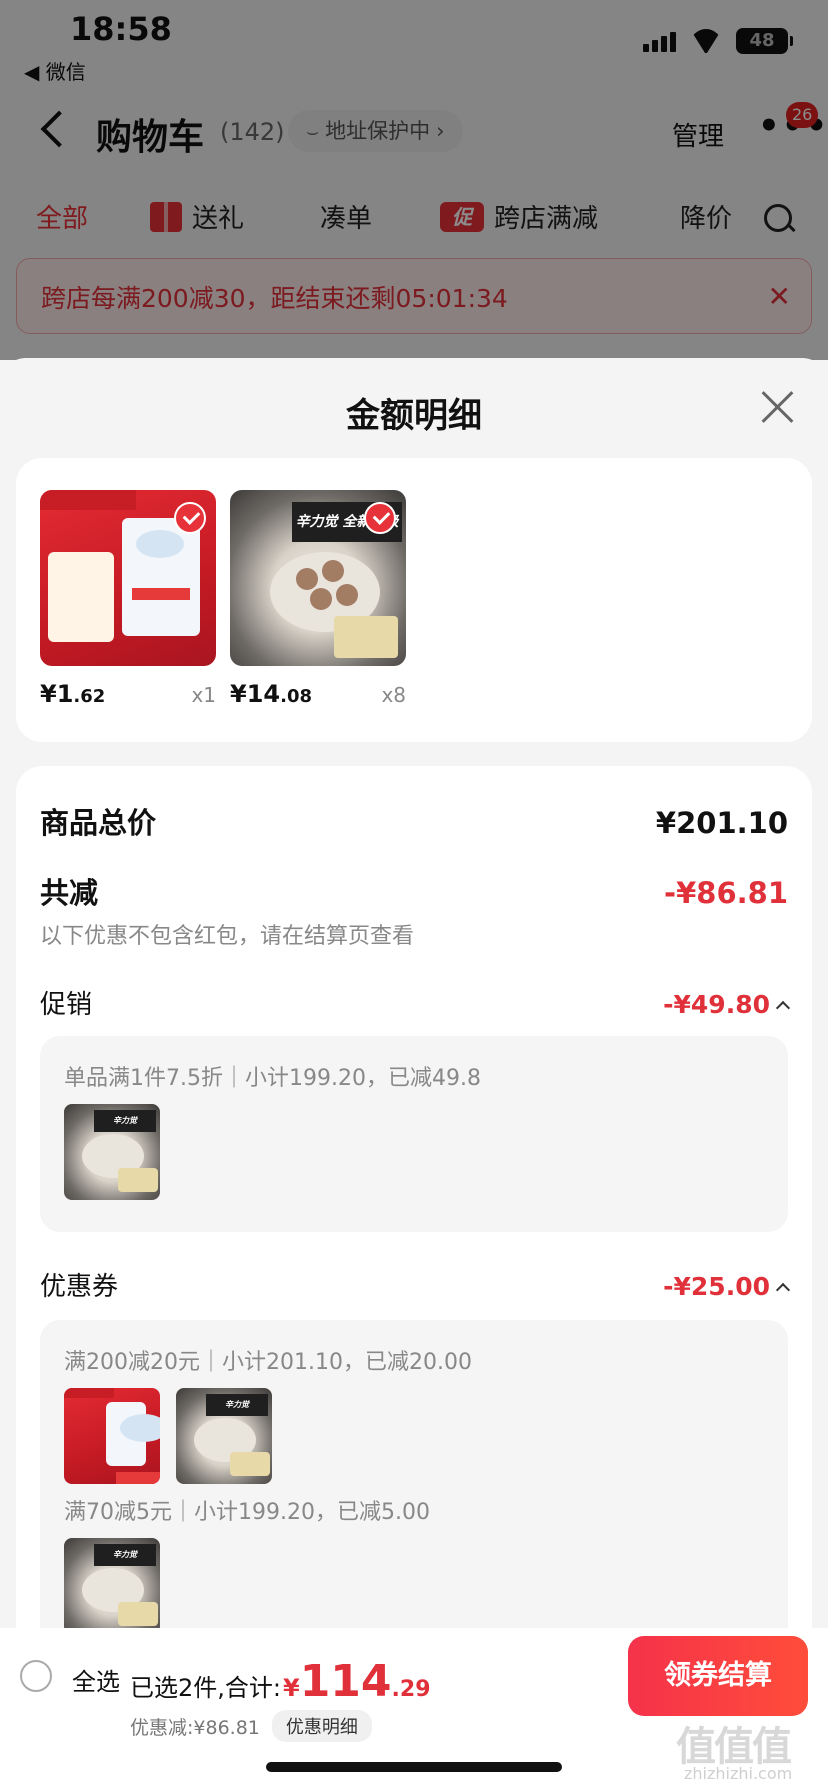 This screenshot has height=1792, width=828. I want to click on sheet-title: 金额明细, so click(414, 416).